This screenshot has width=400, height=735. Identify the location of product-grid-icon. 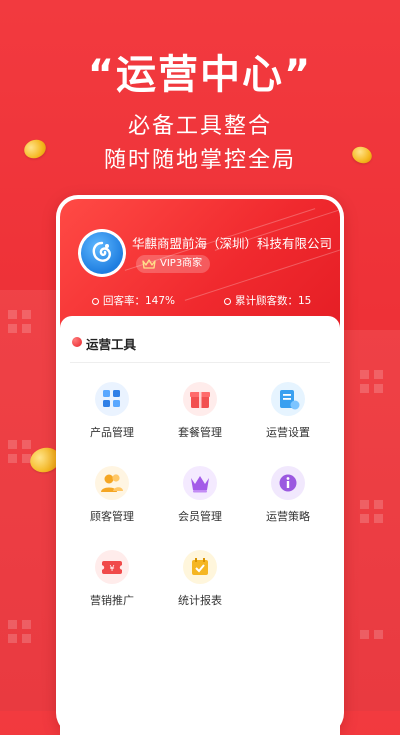
(112, 399).